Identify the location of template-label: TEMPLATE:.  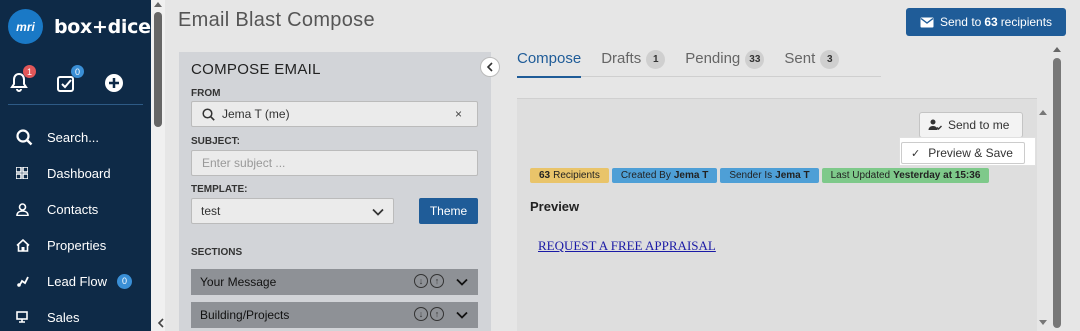
(219, 189).